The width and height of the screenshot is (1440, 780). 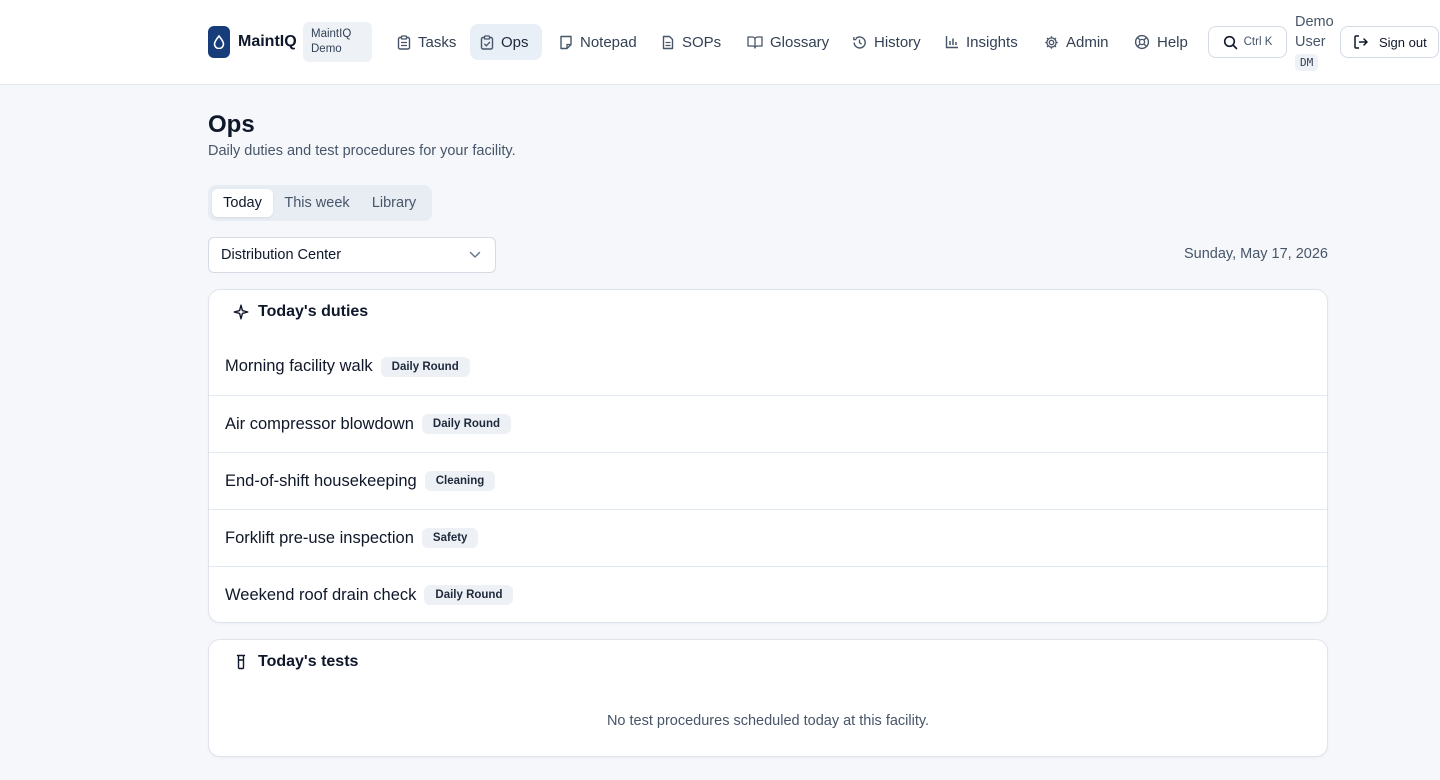 I want to click on nav-history: History, so click(x=886, y=42).